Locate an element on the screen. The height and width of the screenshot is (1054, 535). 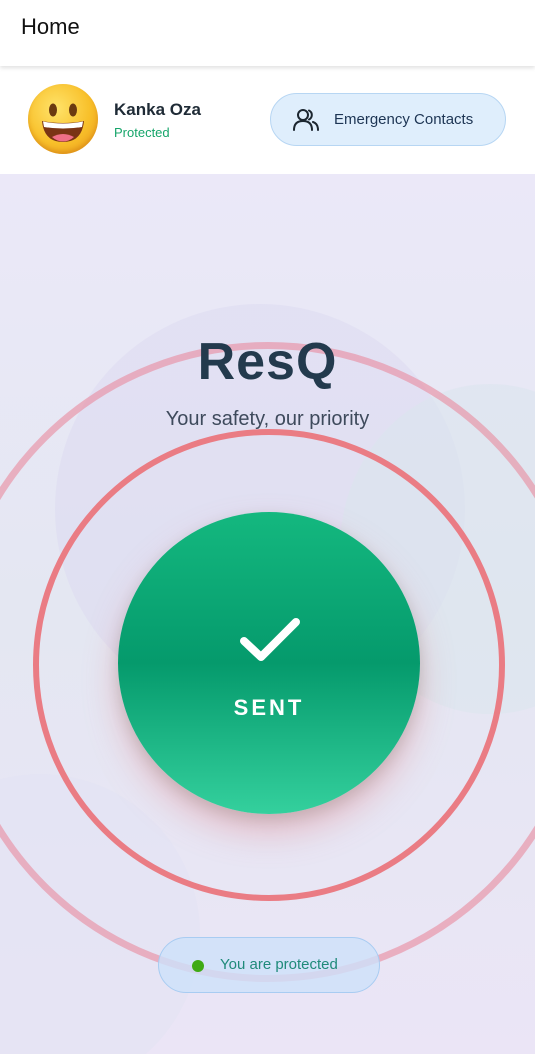
emergency-contacts-button: Emergency Contacts is located at coordinates (388, 119).